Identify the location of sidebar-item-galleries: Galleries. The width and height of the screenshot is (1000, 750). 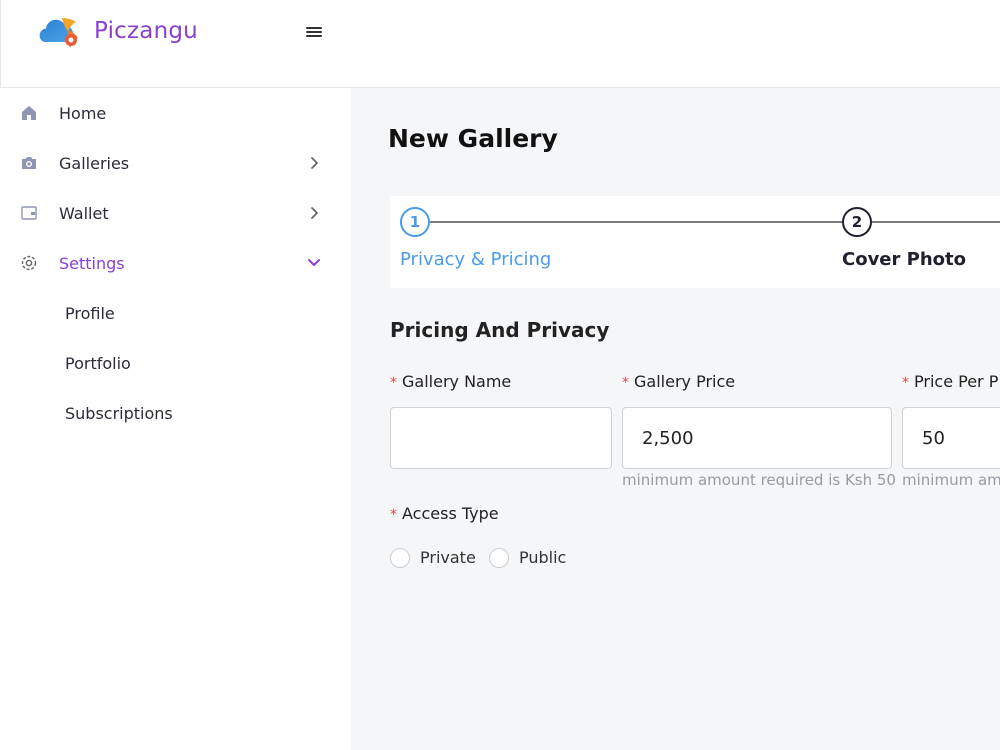
(175, 163).